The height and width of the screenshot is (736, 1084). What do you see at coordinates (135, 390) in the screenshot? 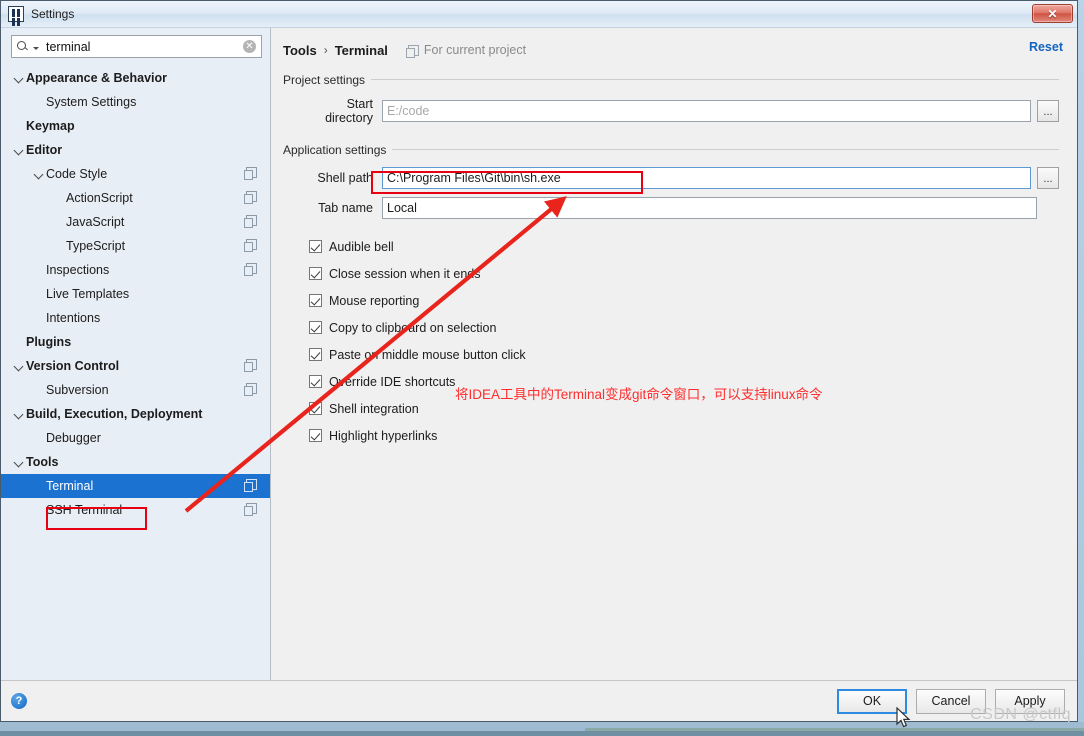
I see `sidebar-item-subversion: Subversion` at bounding box center [135, 390].